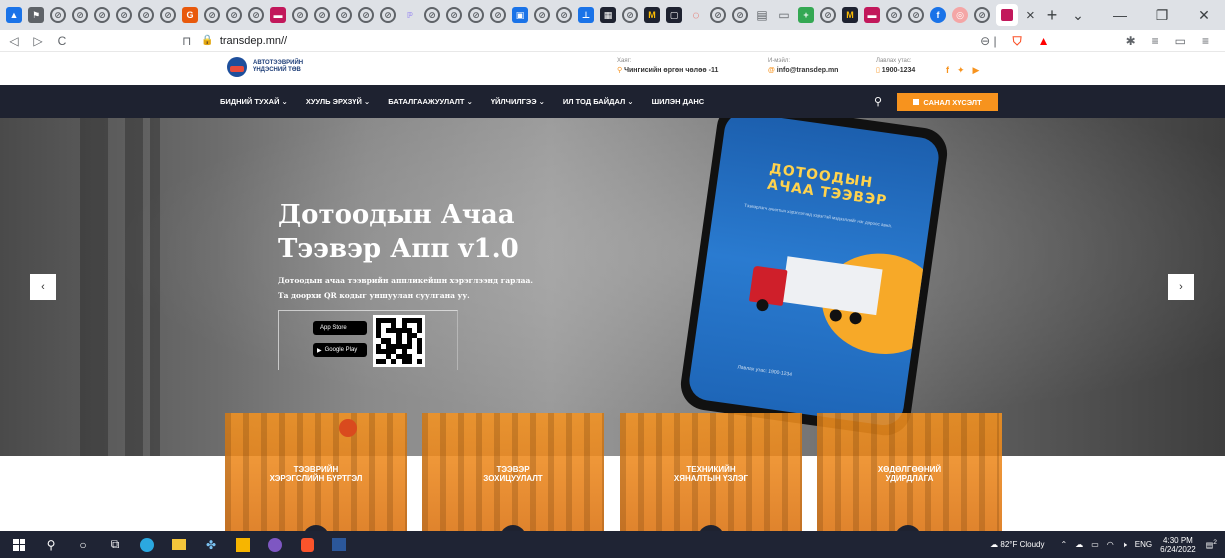  Describe the element at coordinates (1155, 41) in the screenshot. I see `reading-list-icon: ≡` at that location.